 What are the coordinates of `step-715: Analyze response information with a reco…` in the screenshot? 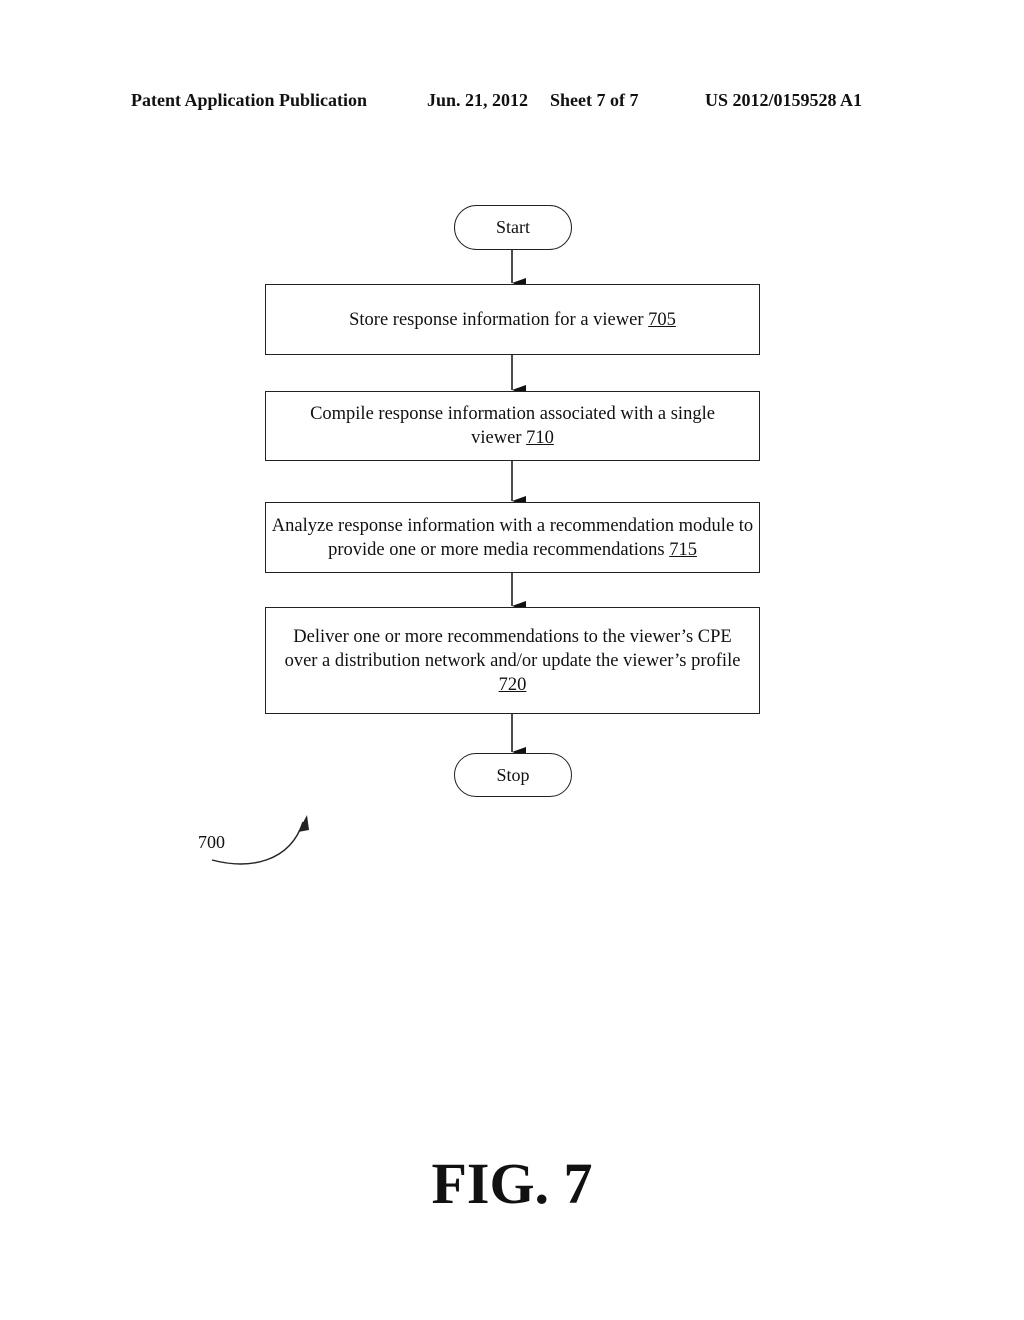 It's located at (512, 537).